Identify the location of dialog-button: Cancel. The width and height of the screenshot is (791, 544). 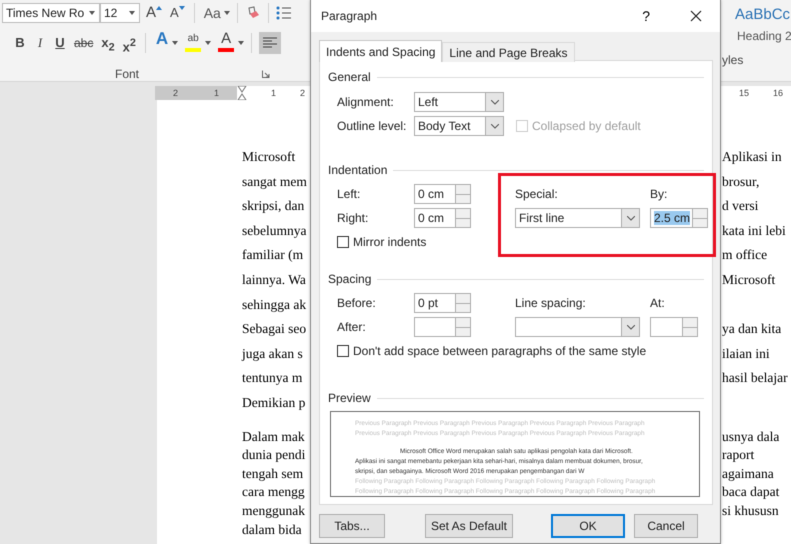
(666, 526).